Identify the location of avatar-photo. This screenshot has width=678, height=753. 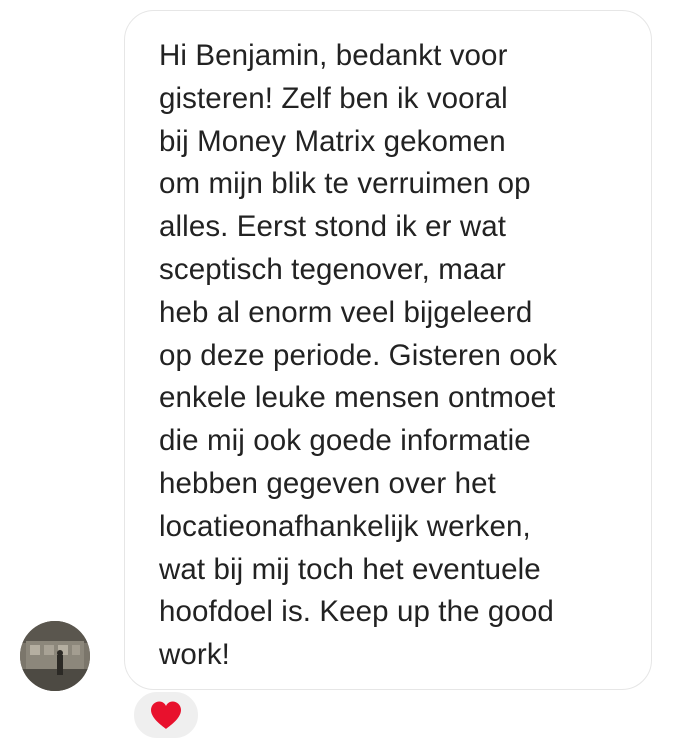
(55, 656).